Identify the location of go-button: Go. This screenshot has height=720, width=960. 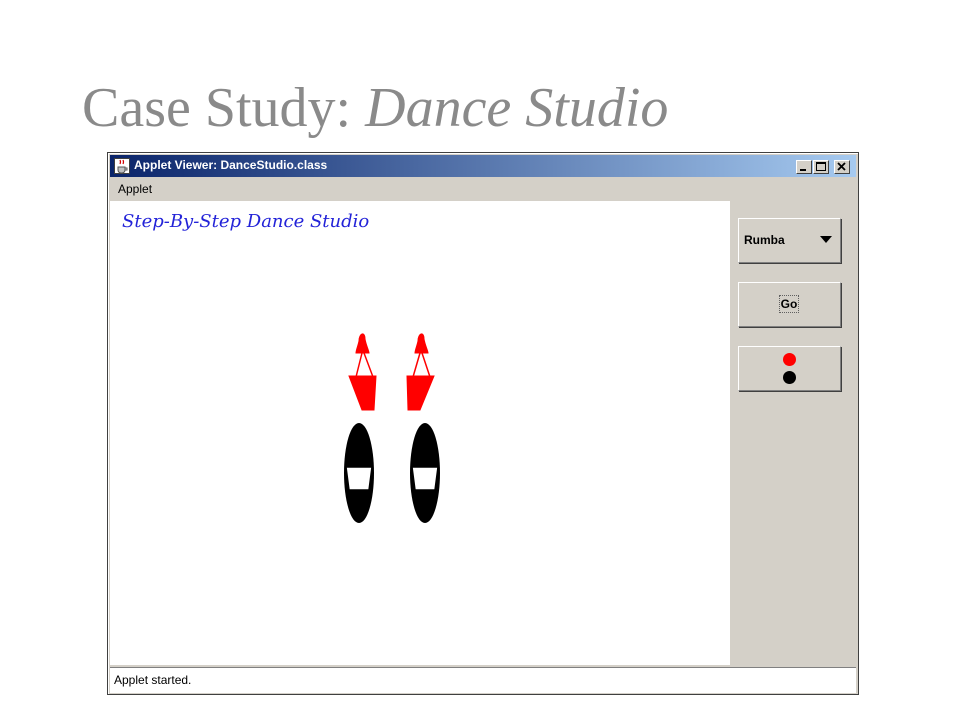
(789, 304).